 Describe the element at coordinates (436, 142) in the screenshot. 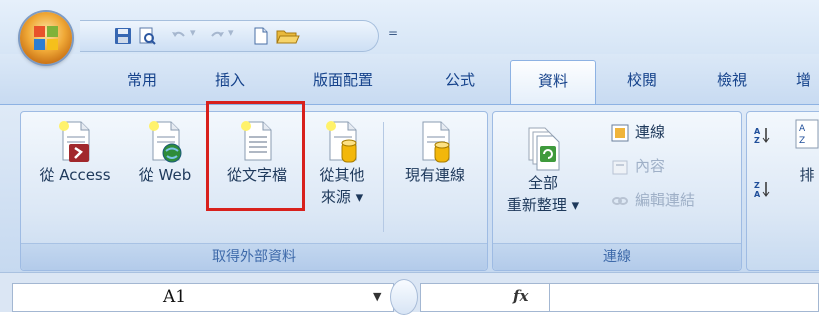

I see `existing-connections-icon` at that location.